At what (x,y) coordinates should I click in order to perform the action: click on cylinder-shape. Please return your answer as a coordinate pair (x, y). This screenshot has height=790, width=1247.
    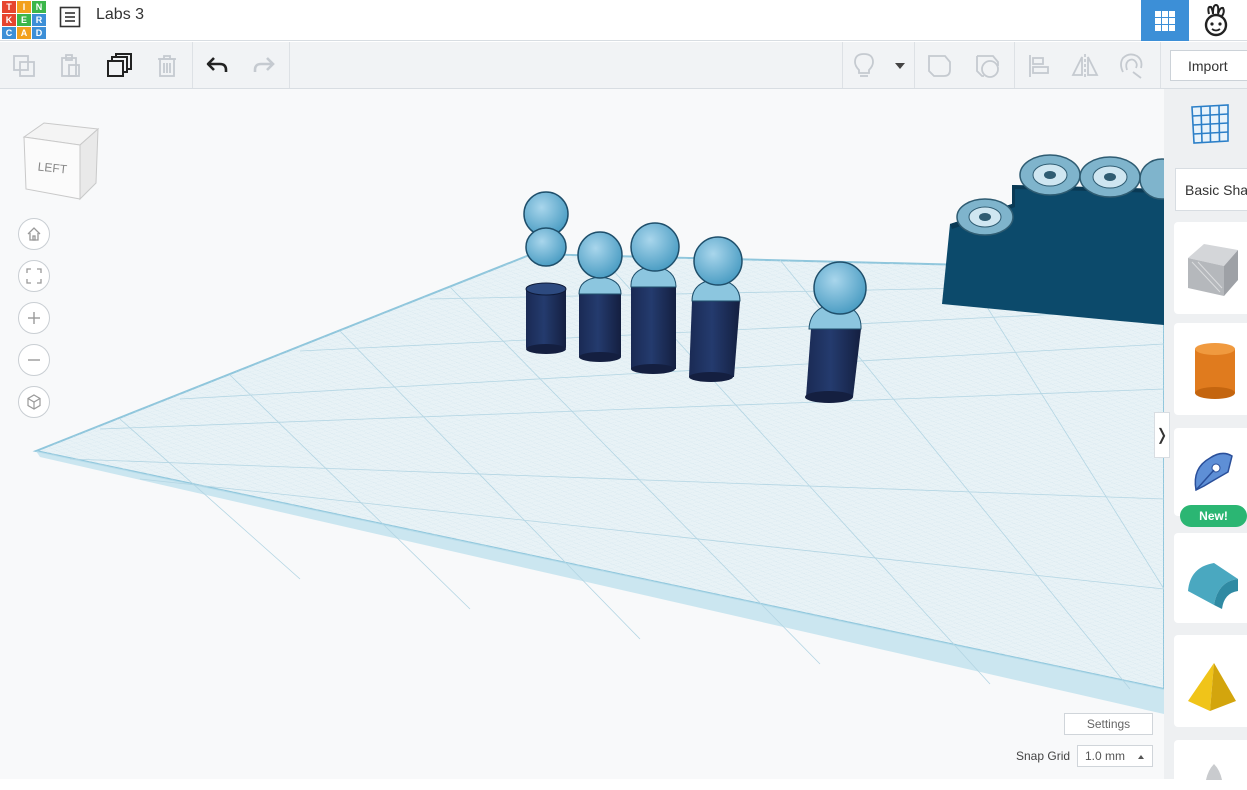
    Looking at the image, I should click on (1210, 369).